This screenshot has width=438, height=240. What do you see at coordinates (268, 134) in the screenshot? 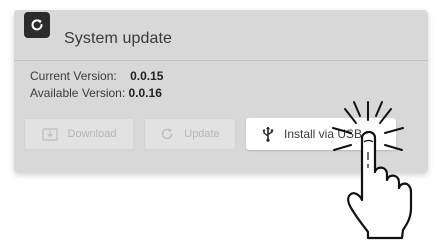
I see `usb-icon` at bounding box center [268, 134].